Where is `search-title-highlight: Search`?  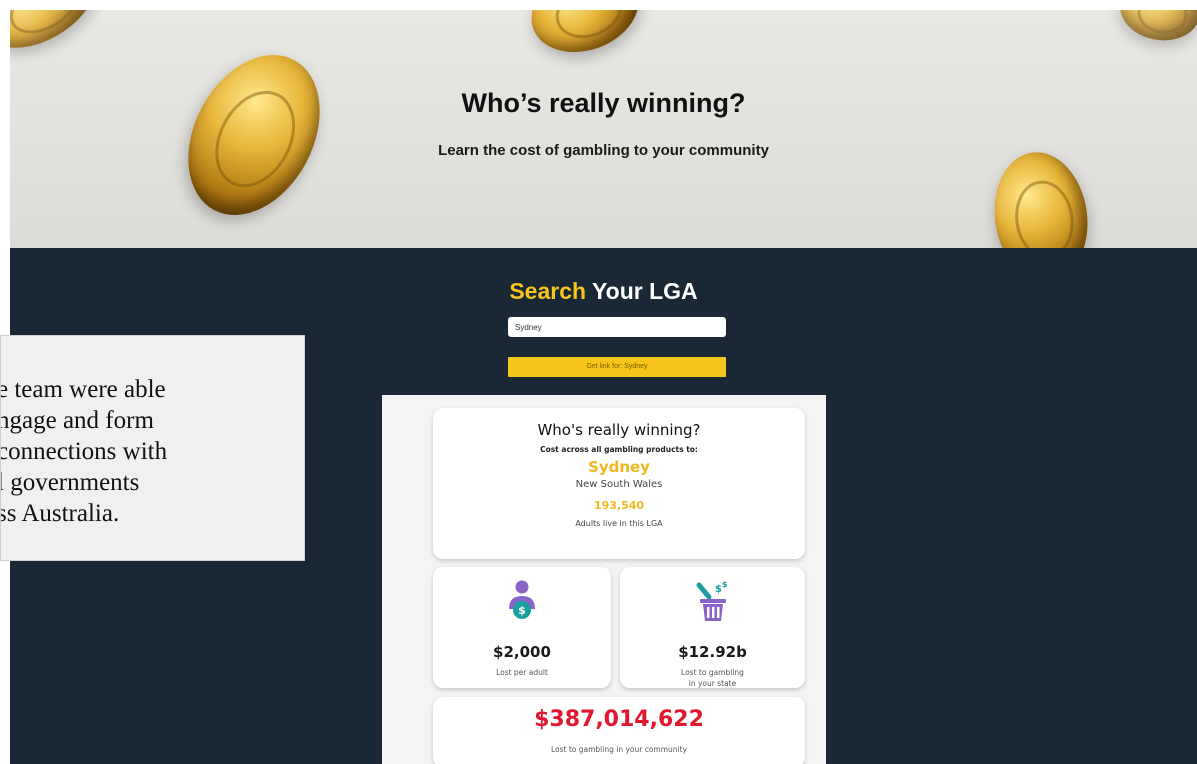
search-title-highlight: Search is located at coordinates (548, 291).